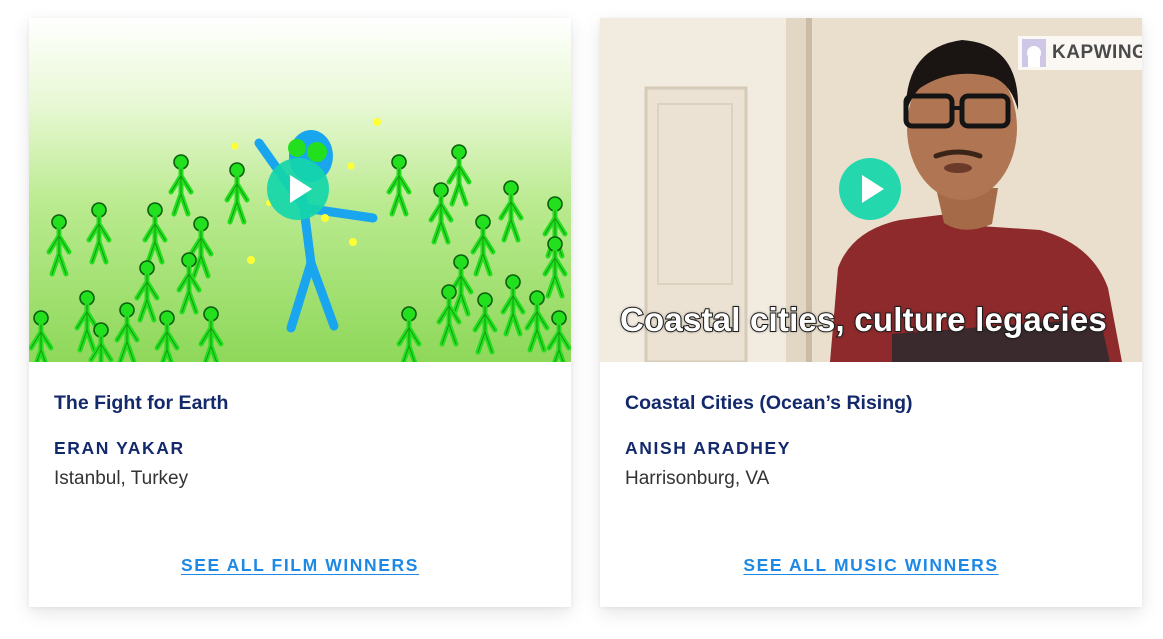 The height and width of the screenshot is (639, 1163). What do you see at coordinates (863, 319) in the screenshot?
I see `video-caption: Coastal cities, culture legacies` at bounding box center [863, 319].